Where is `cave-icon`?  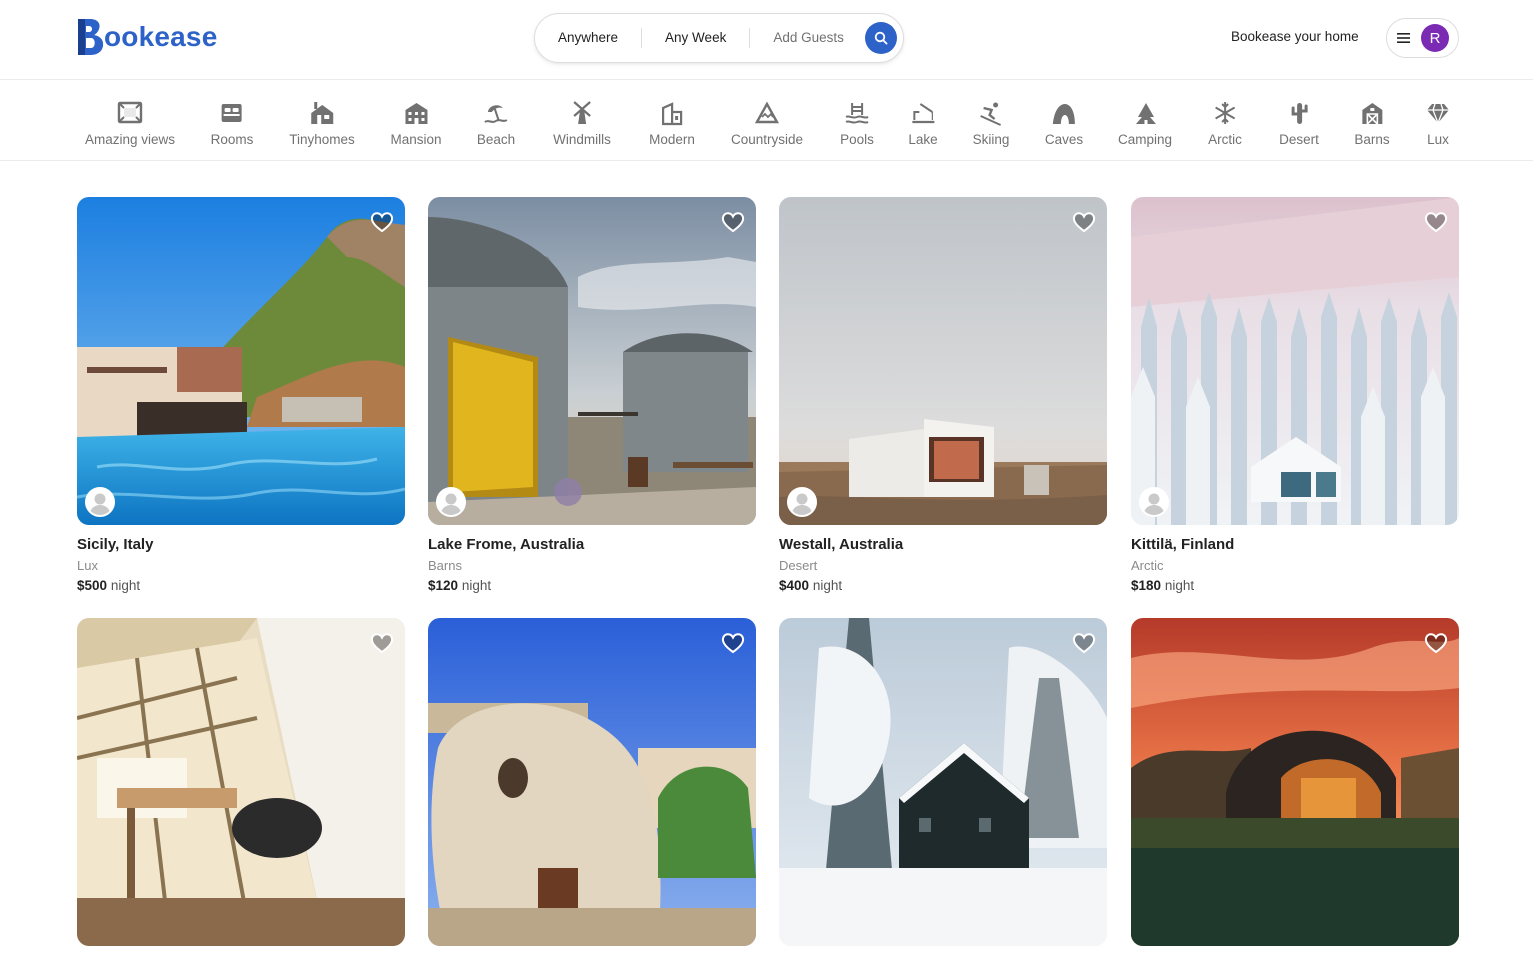
cave-icon is located at coordinates (1063, 114).